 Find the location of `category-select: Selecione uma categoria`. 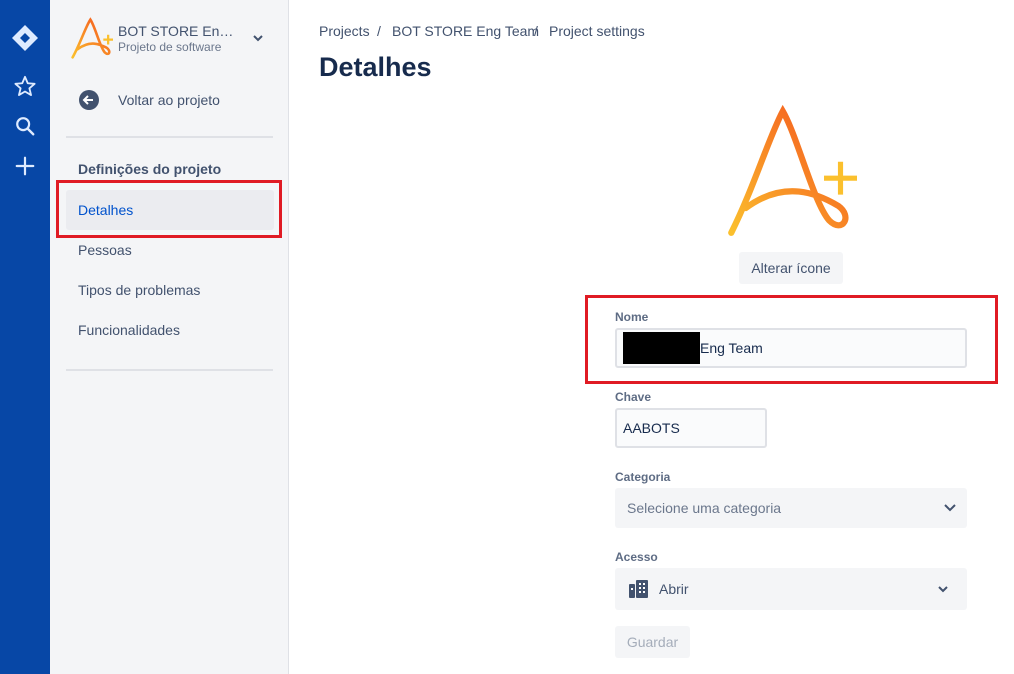

category-select: Selecione uma categoria is located at coordinates (791, 508).